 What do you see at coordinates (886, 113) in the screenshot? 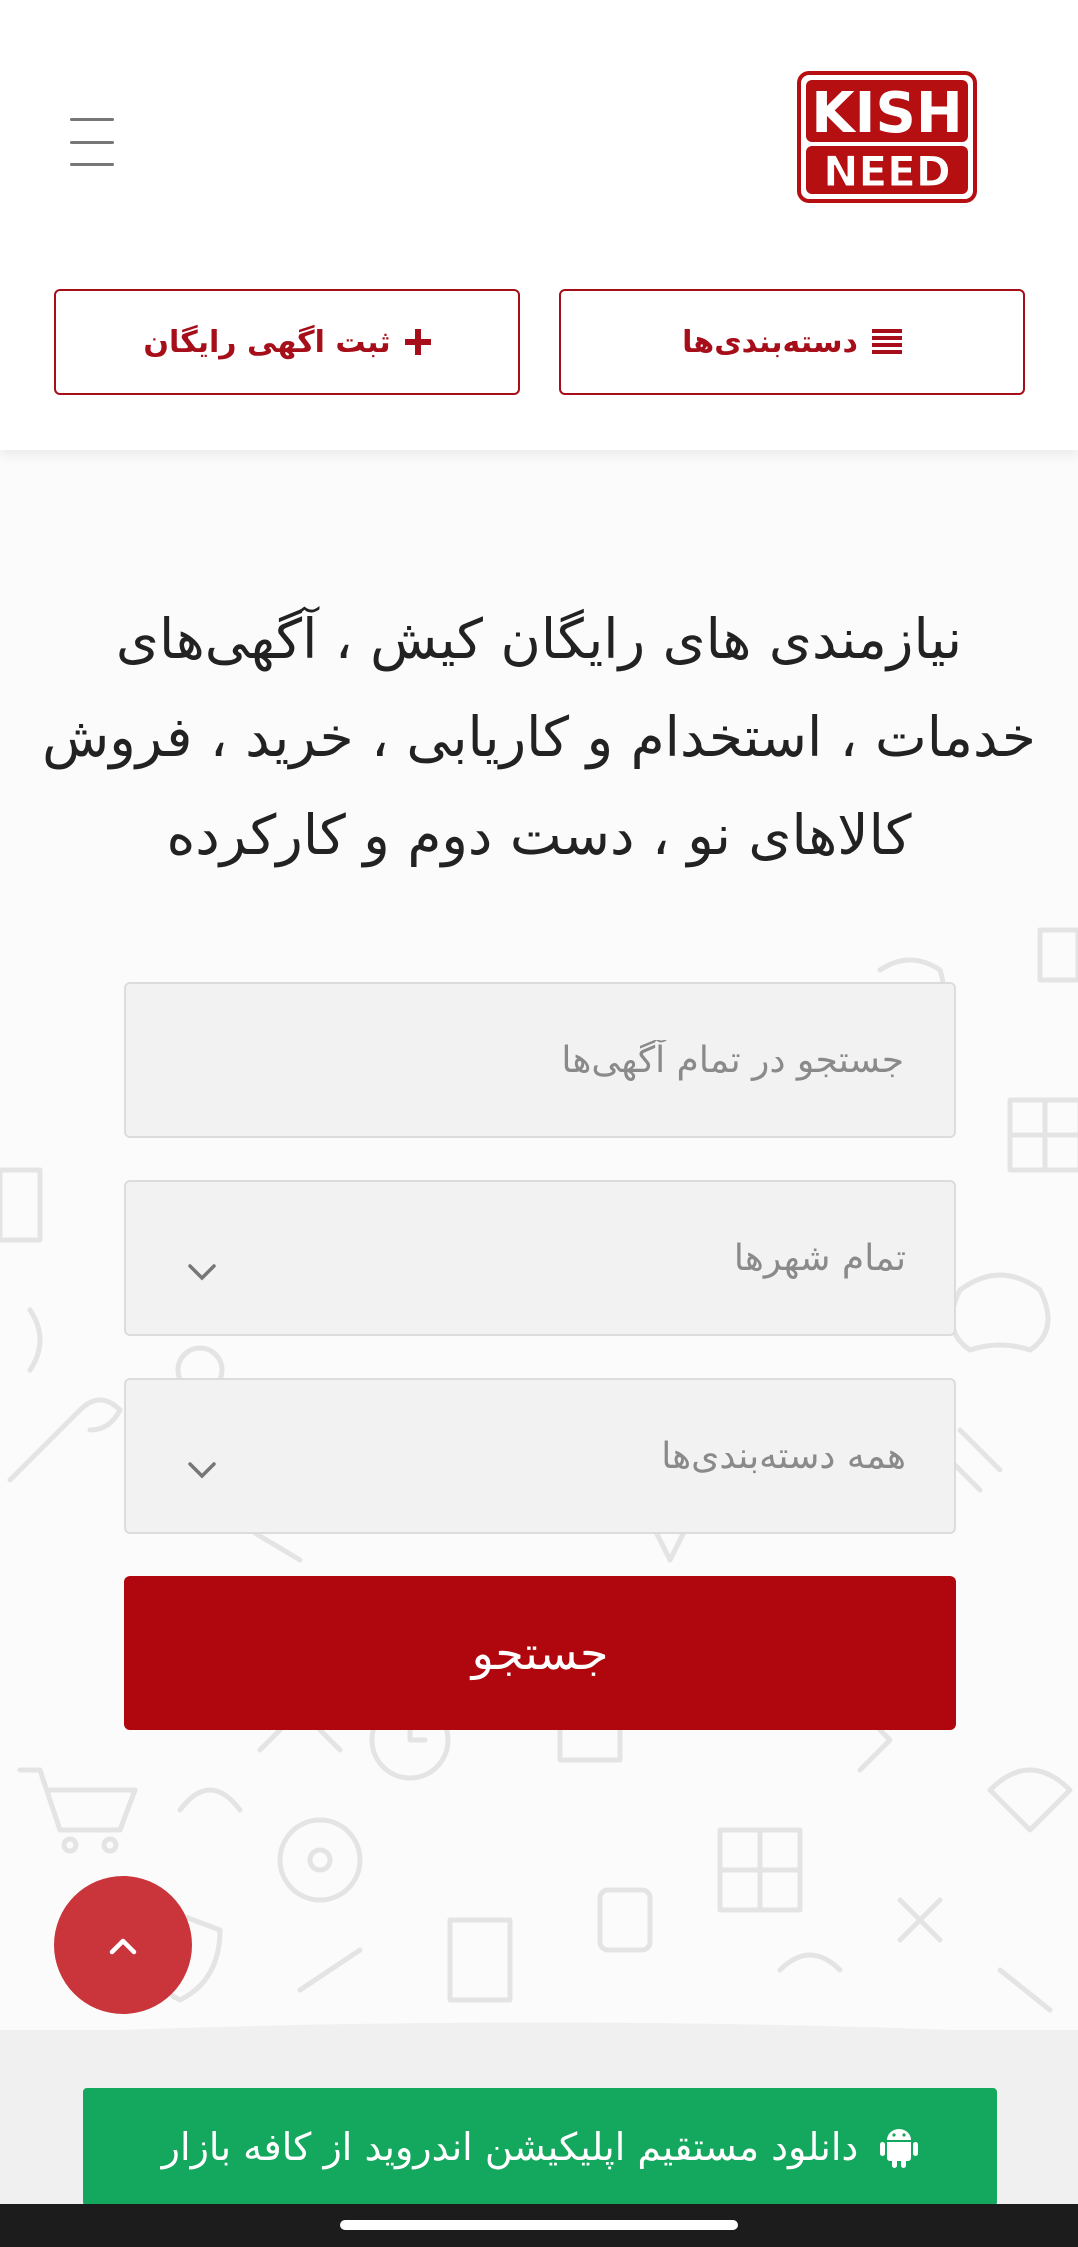
I see `svg-text: KISH` at bounding box center [886, 113].